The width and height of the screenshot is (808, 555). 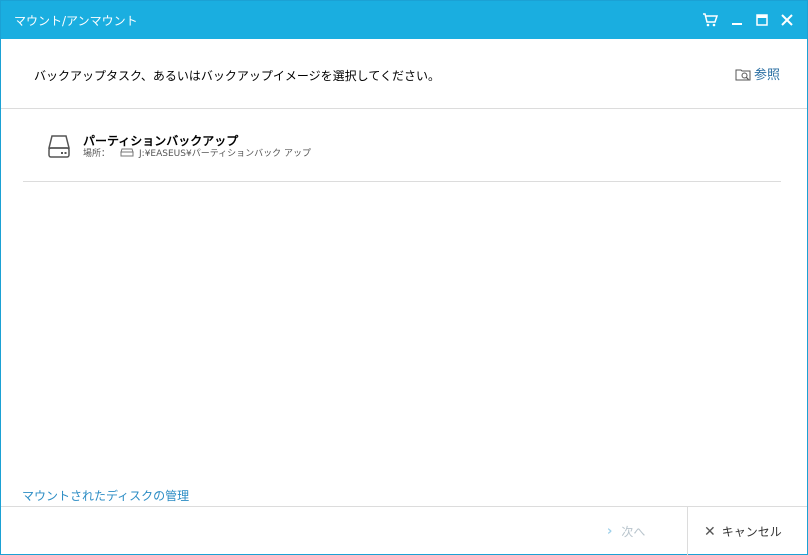 I want to click on next-label: 次へ, so click(x=633, y=532).